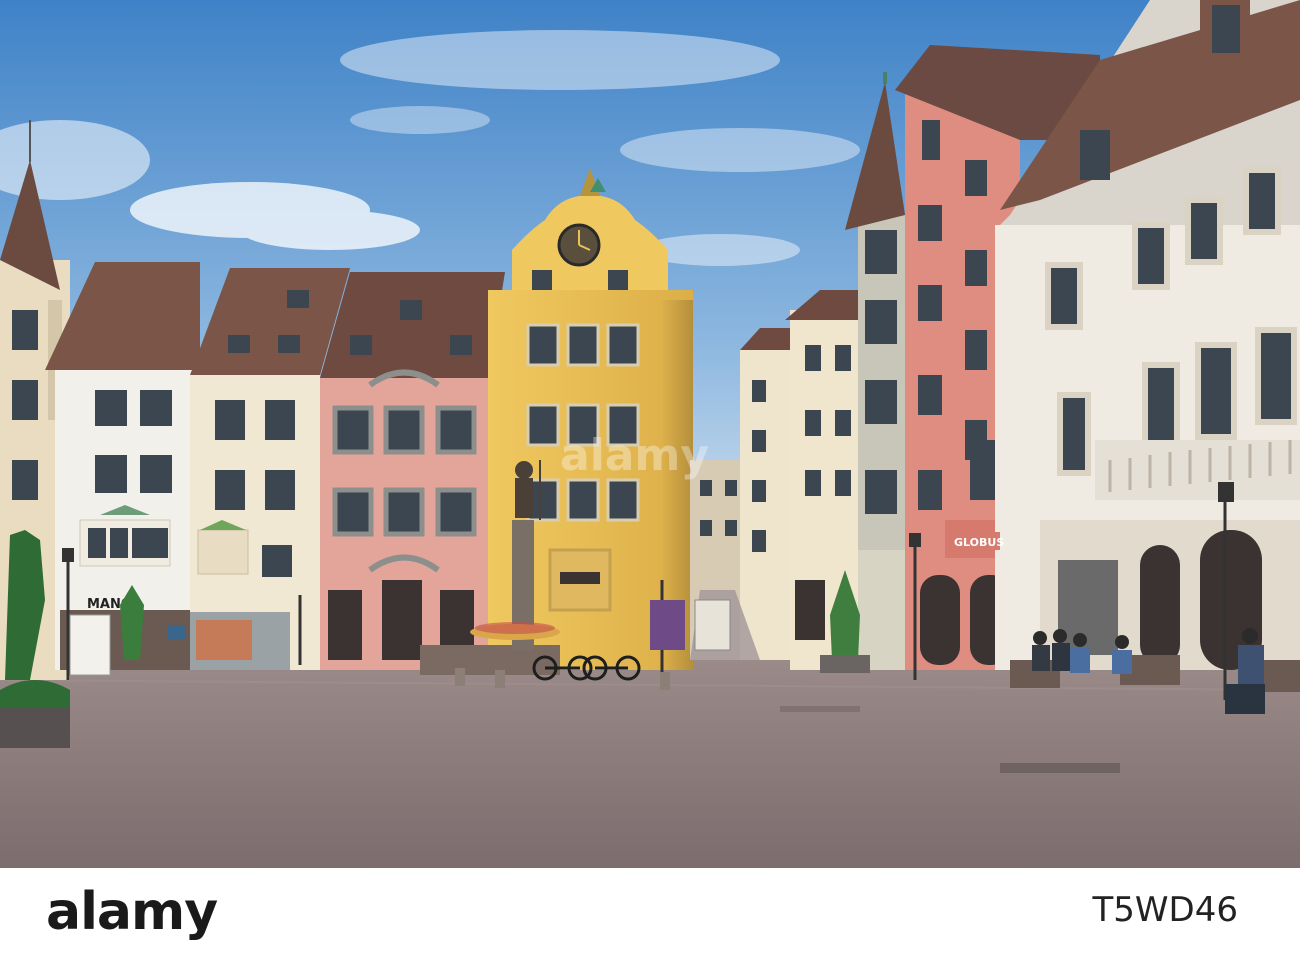 The image size is (1300, 958). What do you see at coordinates (979, 542) in the screenshot?
I see `globus-sign: GLOBUS` at bounding box center [979, 542].